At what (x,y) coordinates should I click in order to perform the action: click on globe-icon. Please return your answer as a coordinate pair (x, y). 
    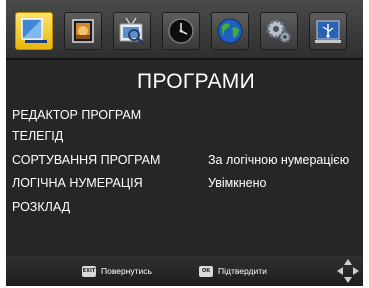
    Looking at the image, I should click on (230, 31).